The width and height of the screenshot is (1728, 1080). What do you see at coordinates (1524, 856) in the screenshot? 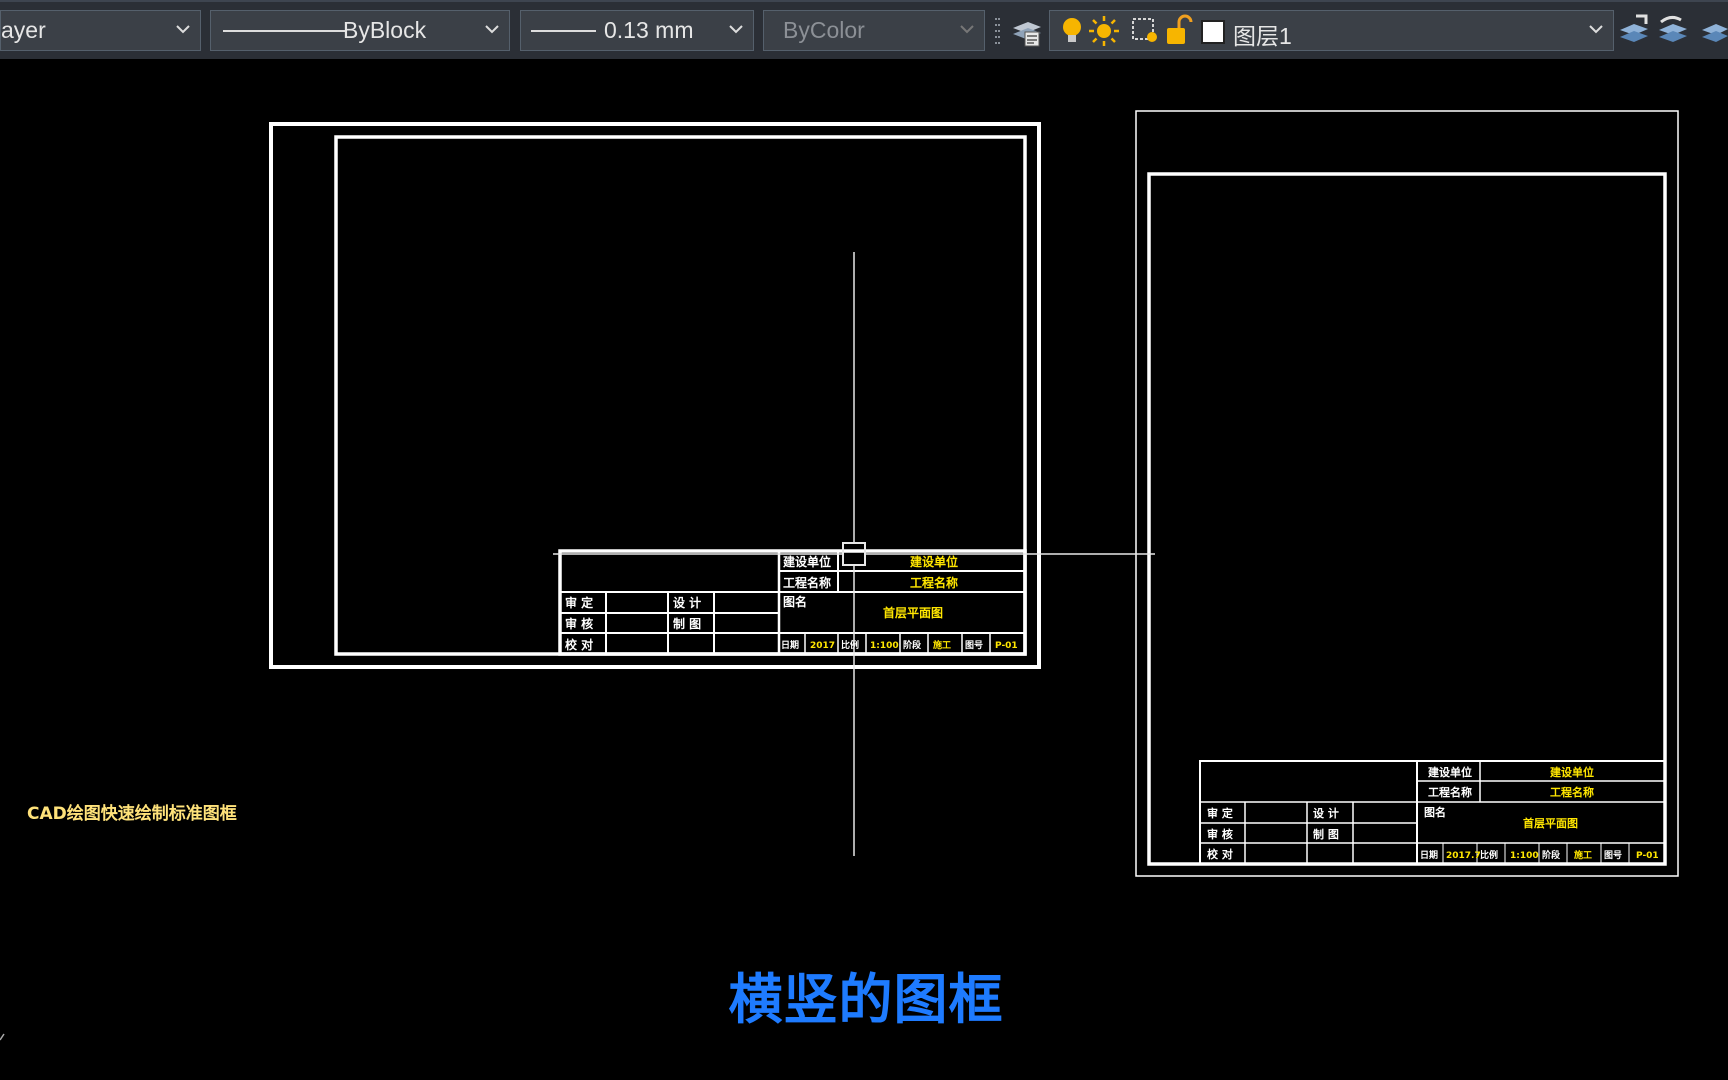
I see `portrait-bottom-cell: 1:100` at bounding box center [1524, 856].